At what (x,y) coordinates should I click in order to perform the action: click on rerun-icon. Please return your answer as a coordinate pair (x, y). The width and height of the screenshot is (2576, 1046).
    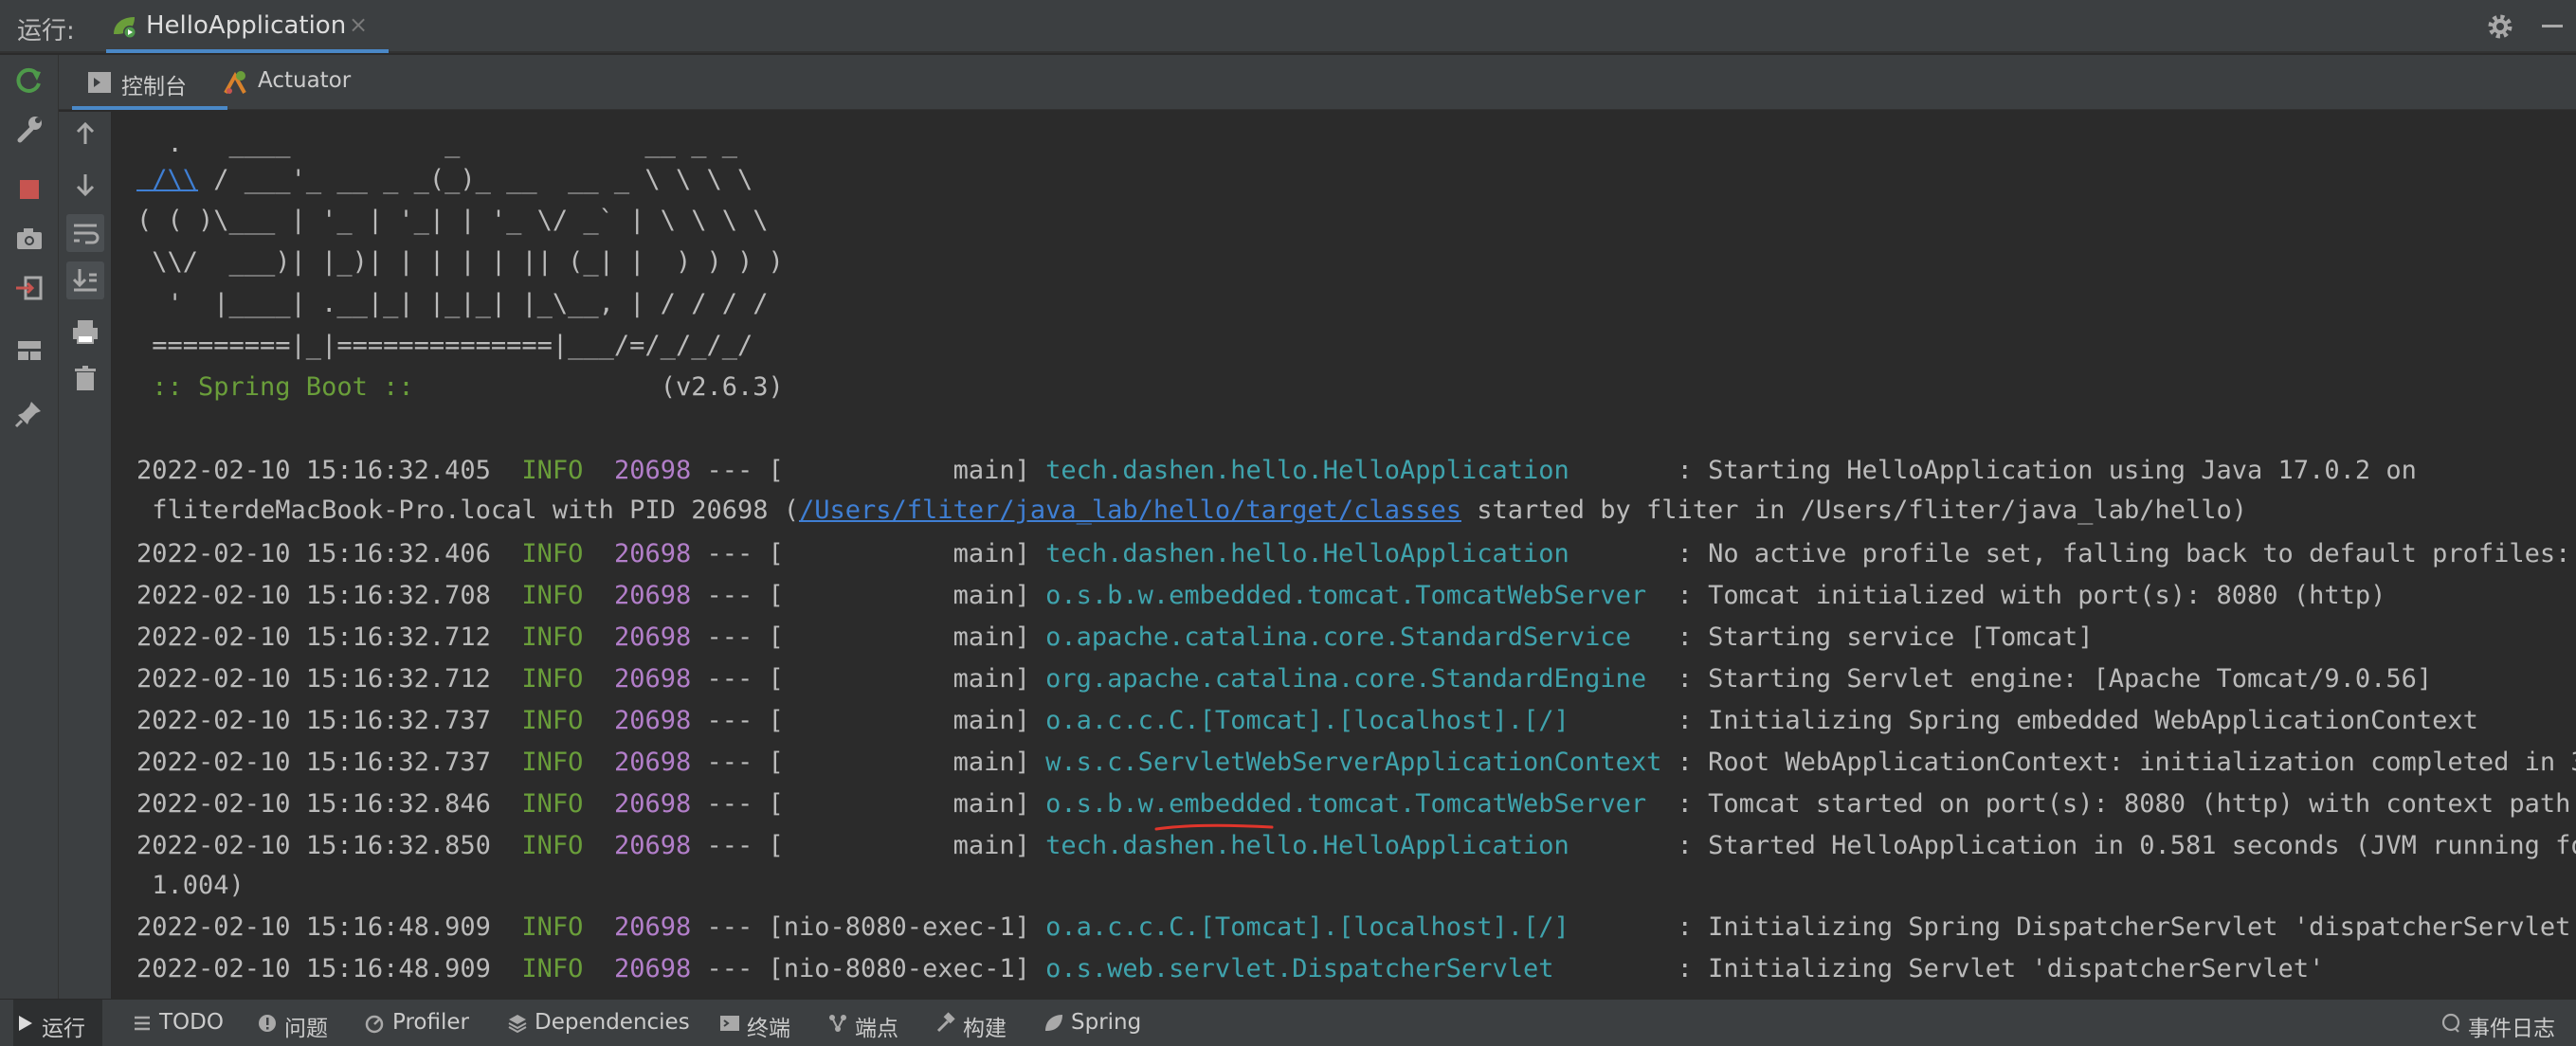
    Looking at the image, I should click on (29, 81).